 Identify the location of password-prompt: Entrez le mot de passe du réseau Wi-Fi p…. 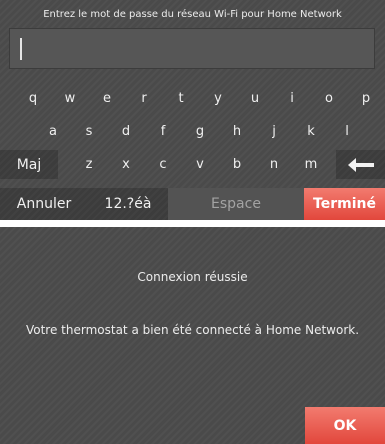
(192, 14).